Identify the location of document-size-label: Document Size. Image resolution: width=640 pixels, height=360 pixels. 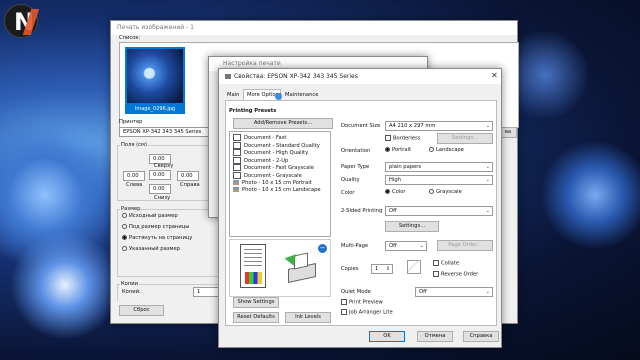
(361, 126).